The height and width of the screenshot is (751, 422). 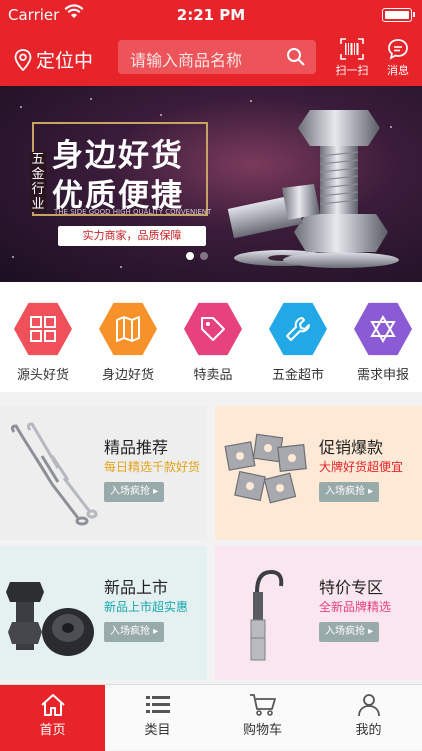 I want to click on category-label: 身边好货, so click(x=127, y=375).